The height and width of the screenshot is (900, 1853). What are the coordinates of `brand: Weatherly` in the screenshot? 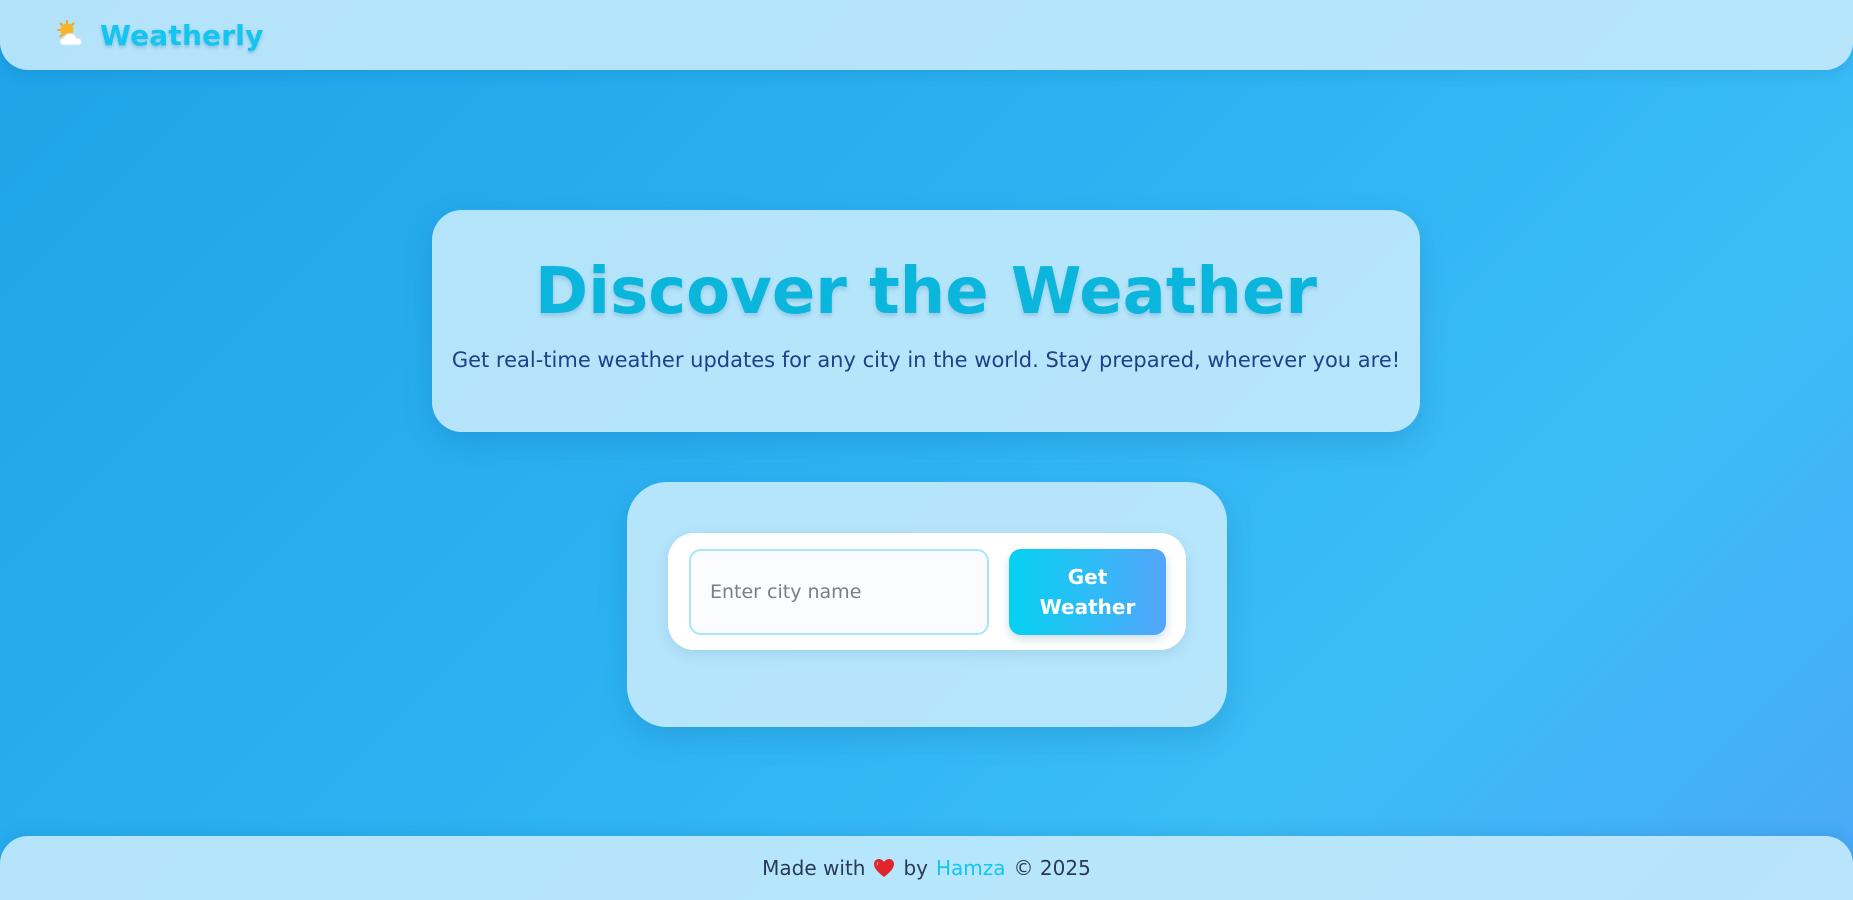 It's located at (159, 35).